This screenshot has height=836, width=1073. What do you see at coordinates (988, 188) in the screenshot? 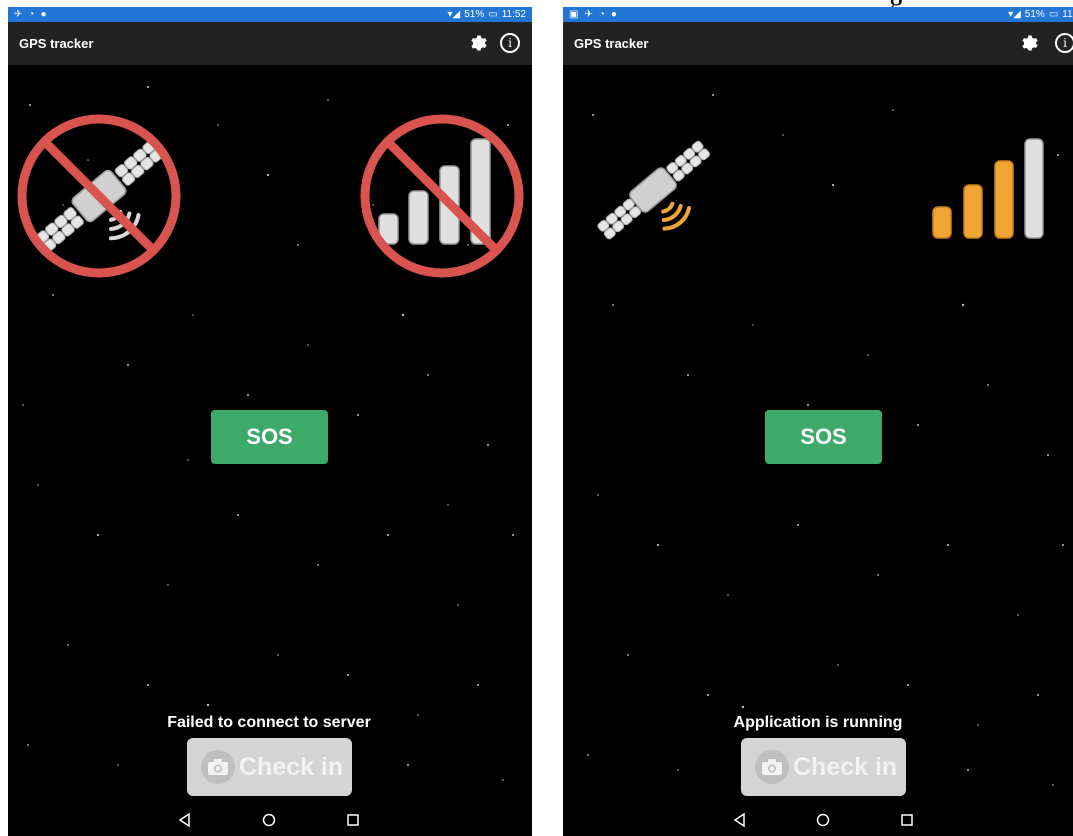
I see `network-active-icon` at bounding box center [988, 188].